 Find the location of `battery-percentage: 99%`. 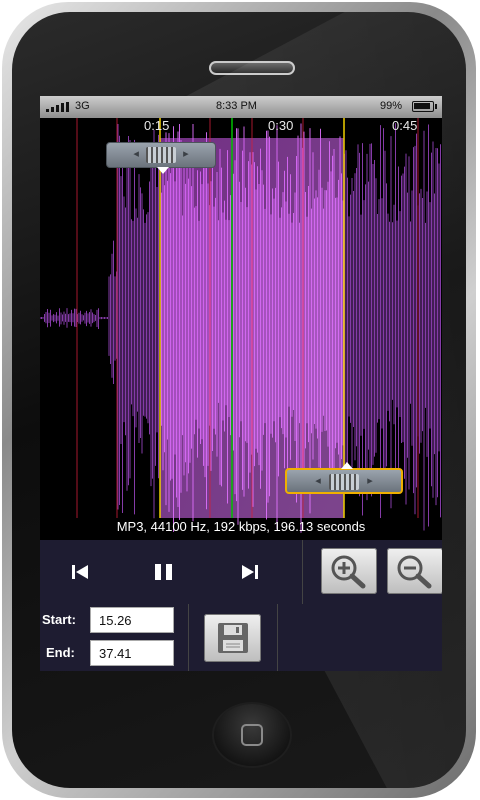

battery-percentage: 99% is located at coordinates (391, 106).